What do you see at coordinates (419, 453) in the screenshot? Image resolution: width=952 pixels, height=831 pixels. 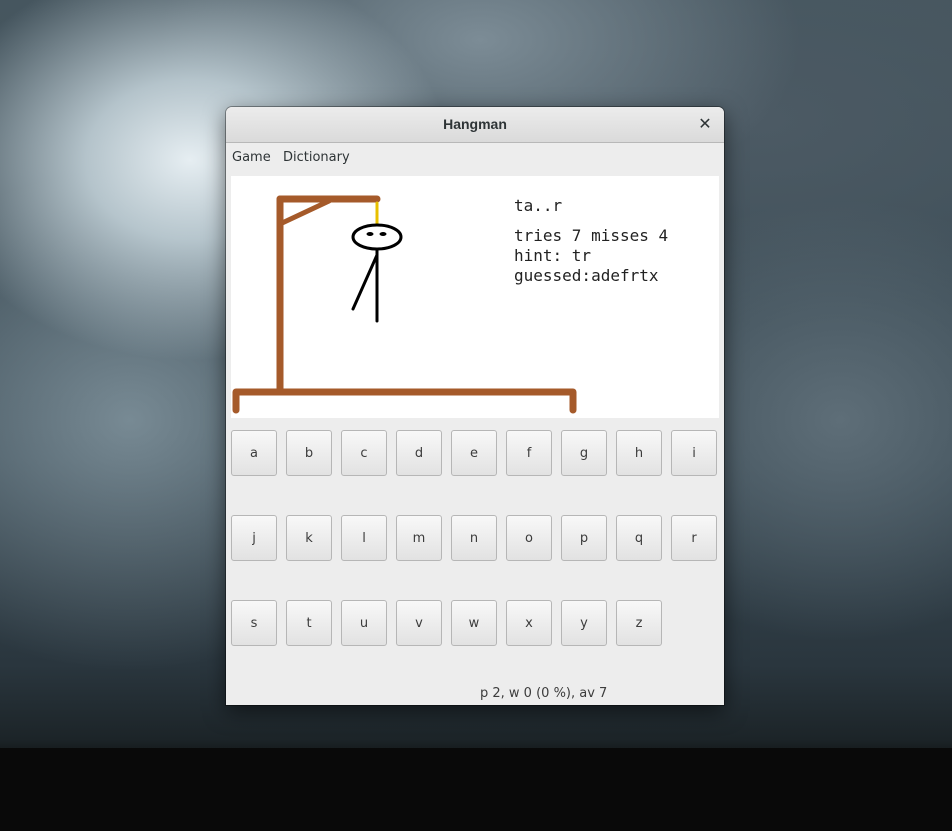 I see `key-d: d` at bounding box center [419, 453].